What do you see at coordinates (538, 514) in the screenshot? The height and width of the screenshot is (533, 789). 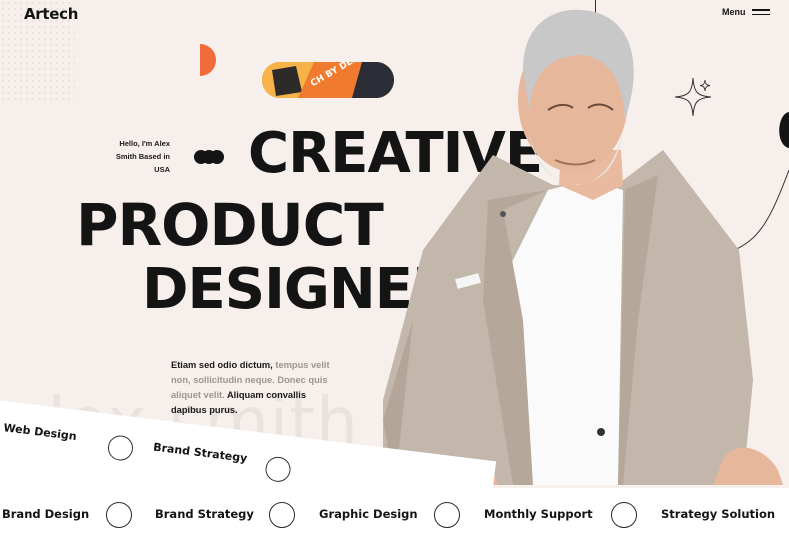 I see `marquee-item: Monthly Support` at bounding box center [538, 514].